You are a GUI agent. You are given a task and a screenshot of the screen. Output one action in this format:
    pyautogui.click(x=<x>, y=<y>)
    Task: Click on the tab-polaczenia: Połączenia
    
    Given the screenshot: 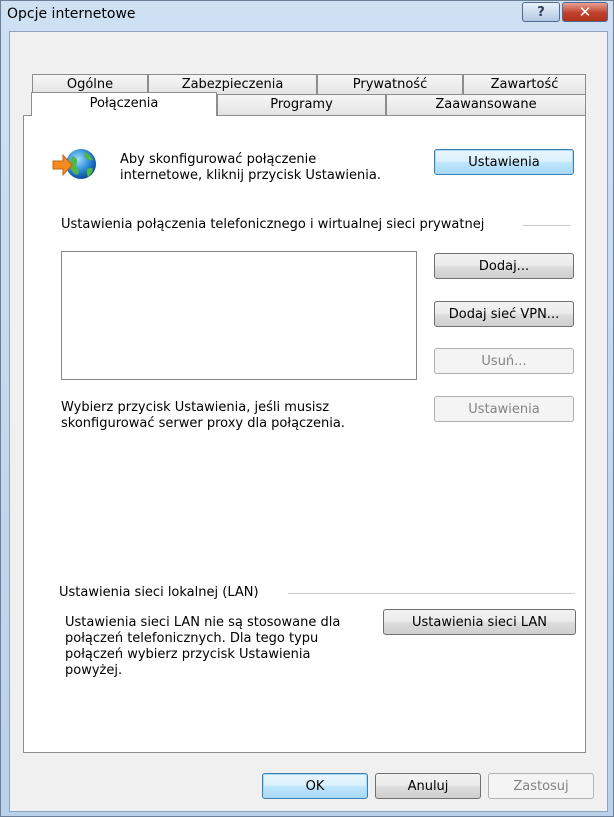 What is the action you would take?
    pyautogui.click(x=124, y=104)
    